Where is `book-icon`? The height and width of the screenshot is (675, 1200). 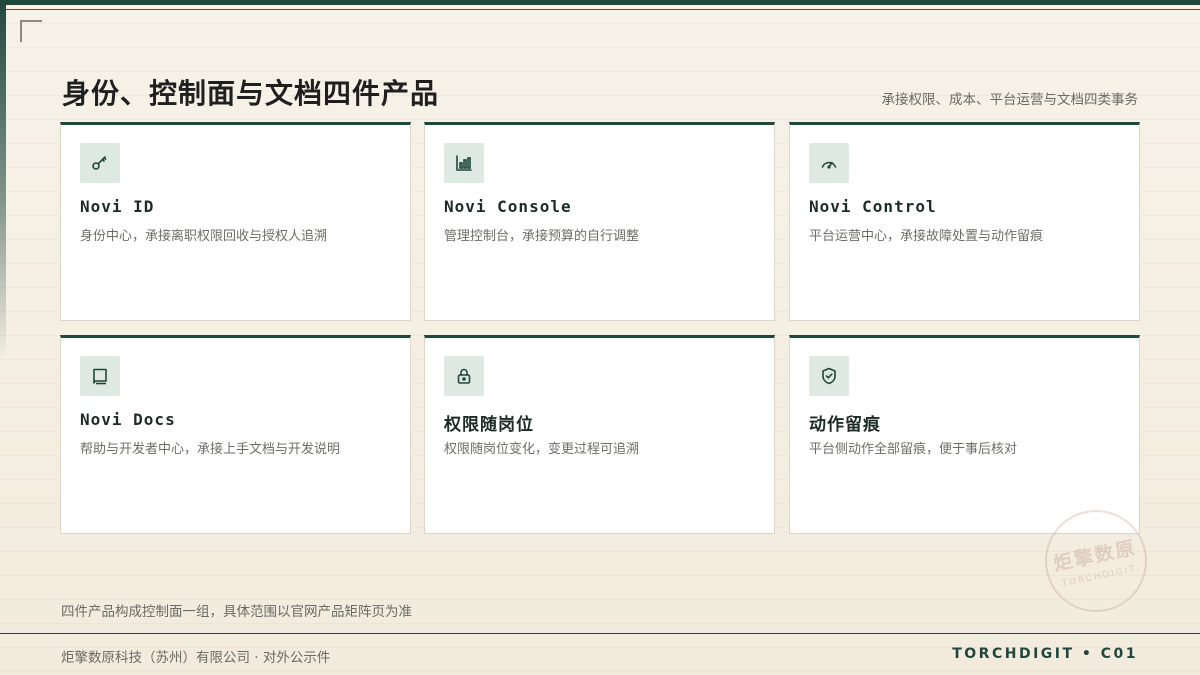 book-icon is located at coordinates (100, 376).